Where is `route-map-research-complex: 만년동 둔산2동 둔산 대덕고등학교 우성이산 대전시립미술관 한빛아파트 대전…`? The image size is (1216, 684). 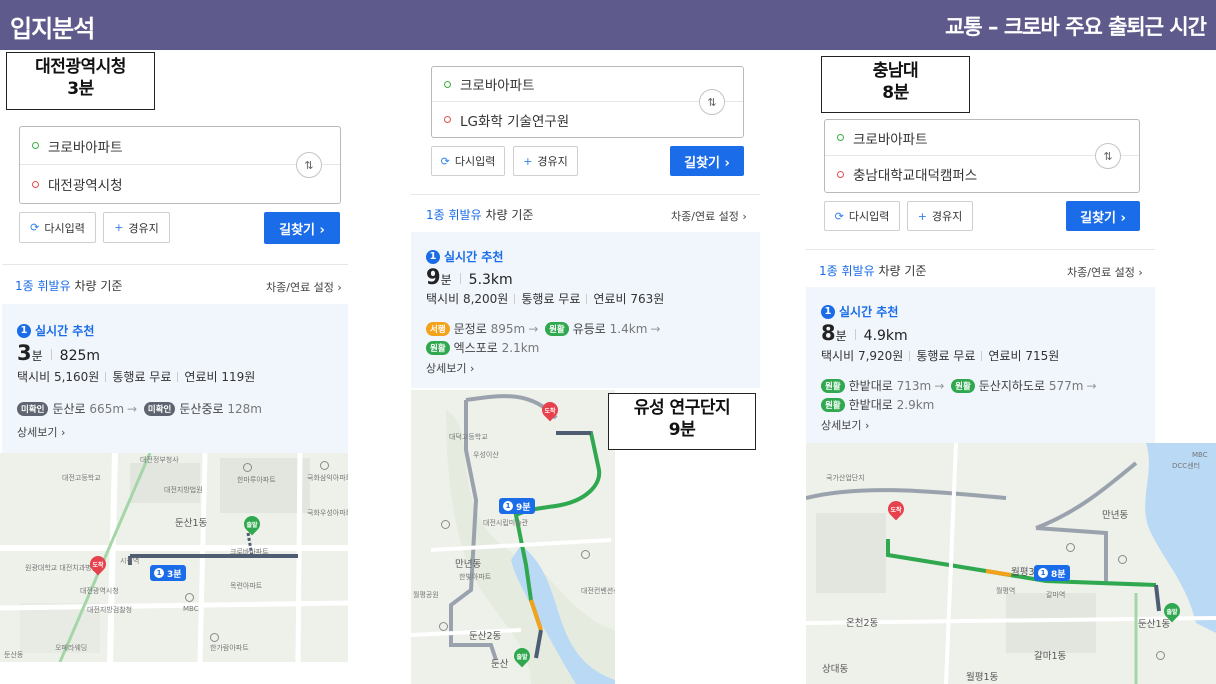
route-map-research-complex: 만년동 둔산2동 둔산 대덕고등학교 우성이산 대전시립미술관 한빛아파트 대전… is located at coordinates (513, 537).